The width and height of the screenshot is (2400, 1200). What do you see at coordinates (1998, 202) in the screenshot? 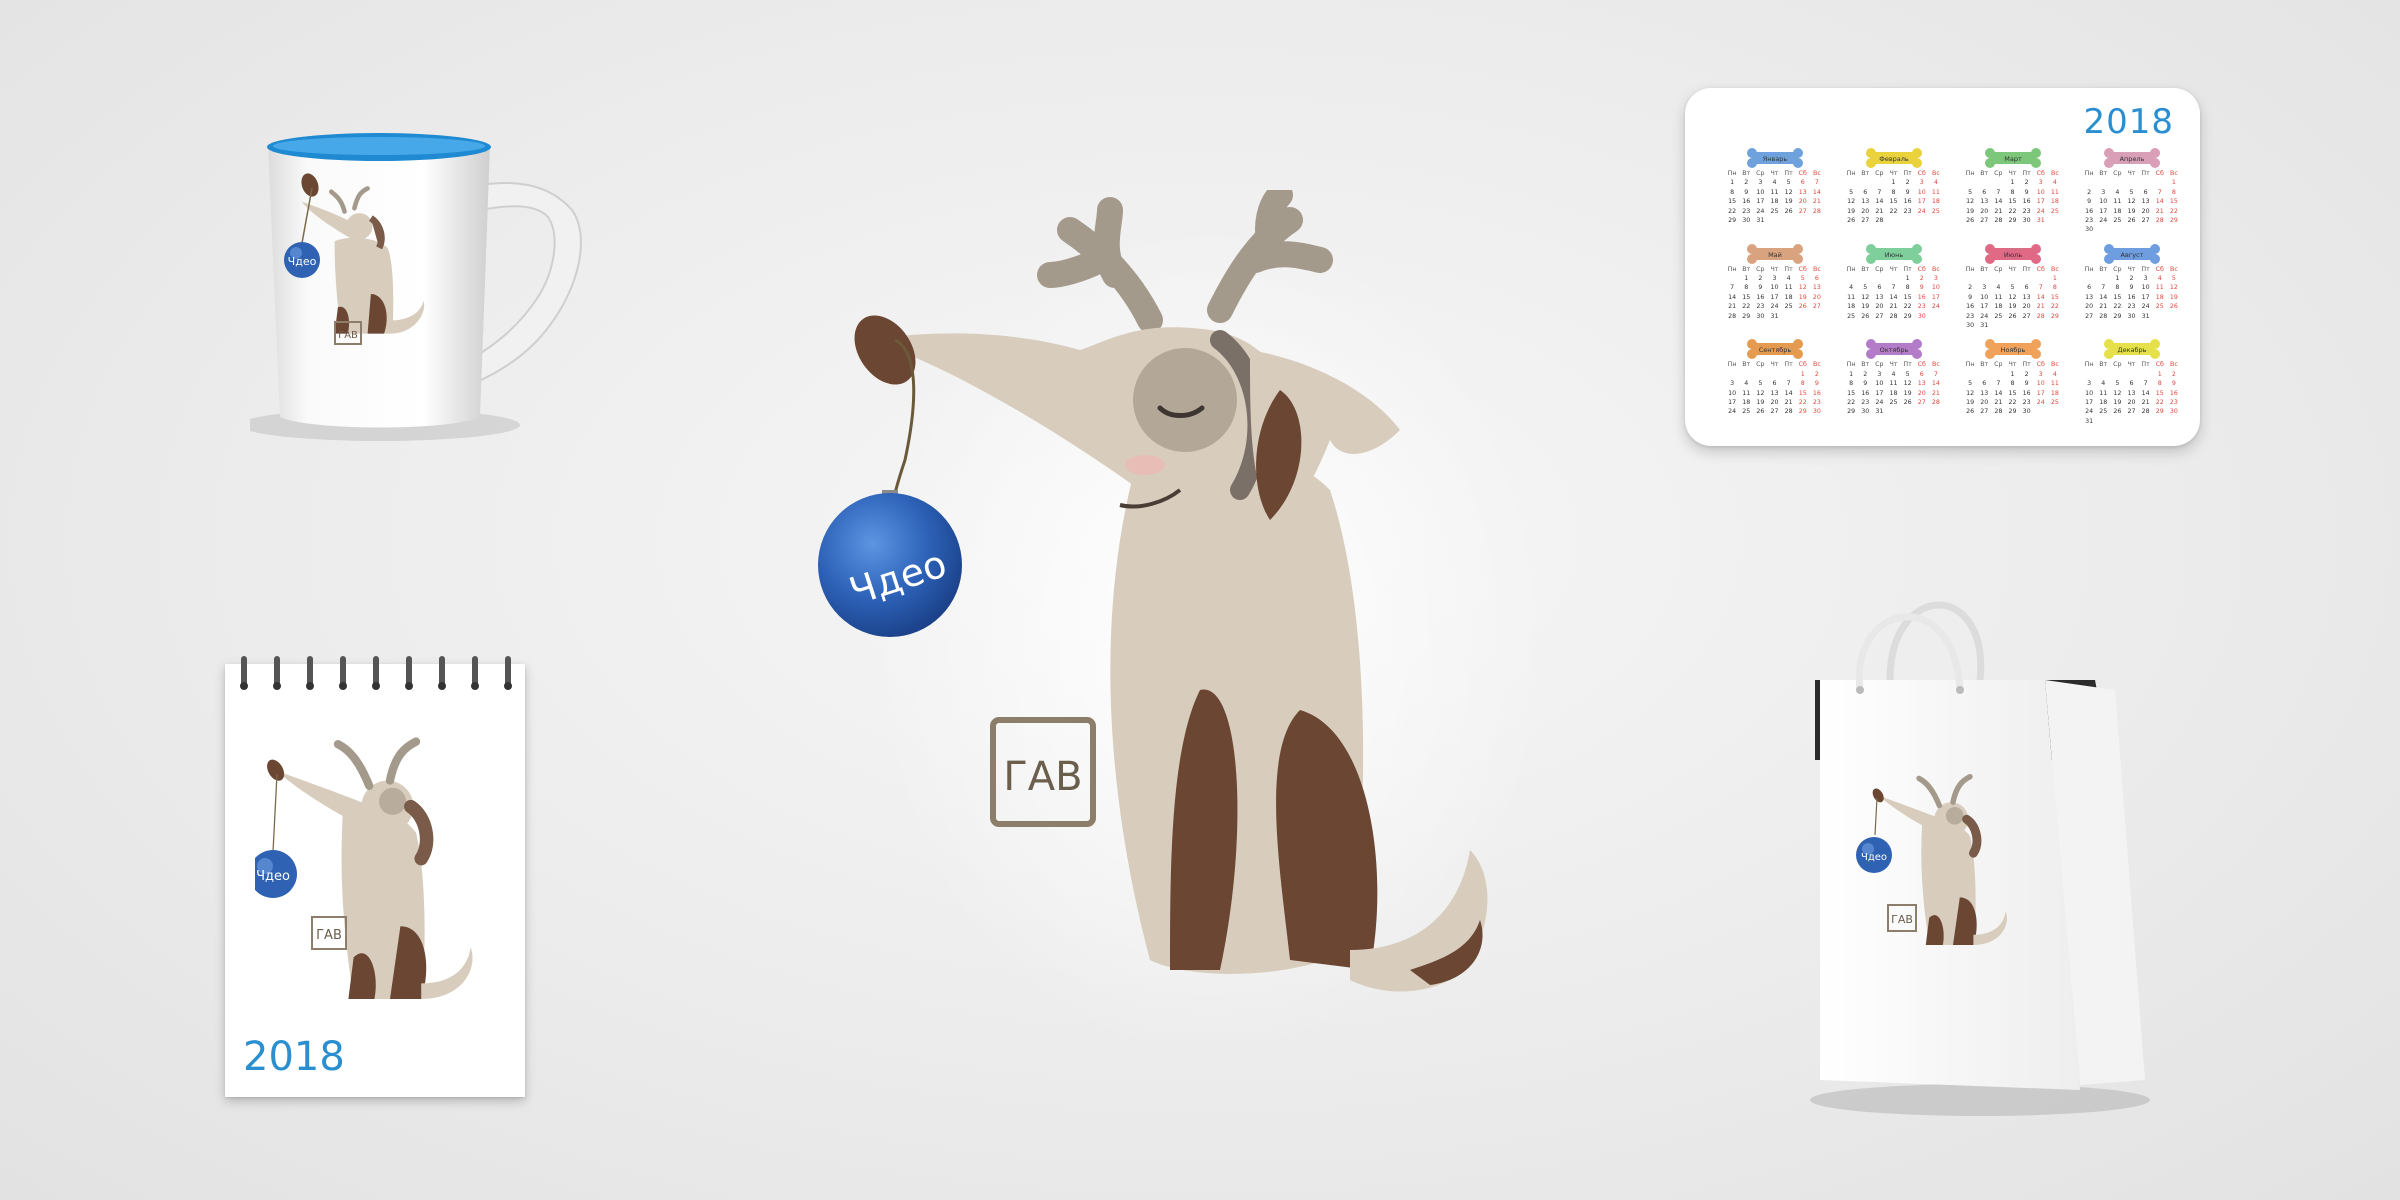
I see `calendar-day: 14` at bounding box center [1998, 202].